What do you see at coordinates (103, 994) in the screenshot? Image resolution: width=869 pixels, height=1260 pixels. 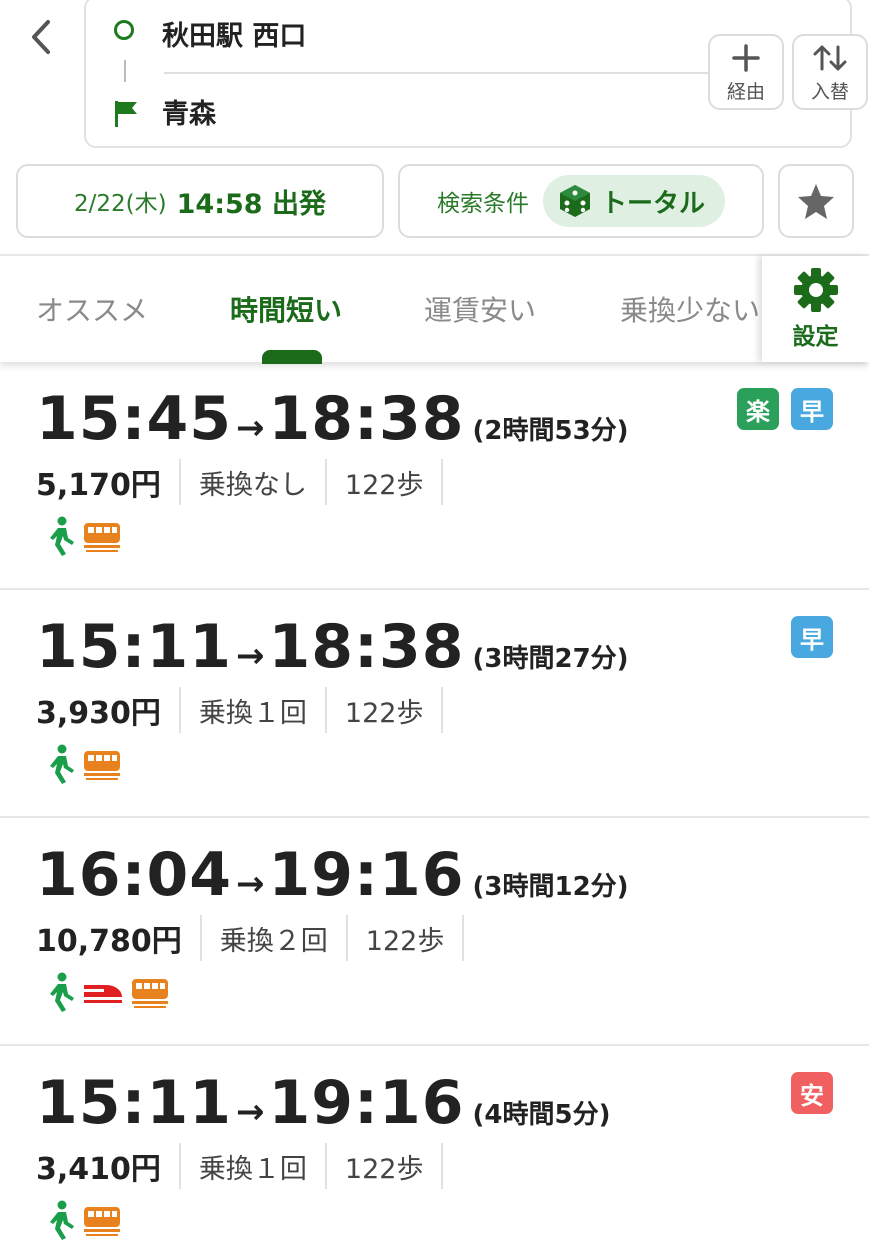 I see `shinkansen-icon` at bounding box center [103, 994].